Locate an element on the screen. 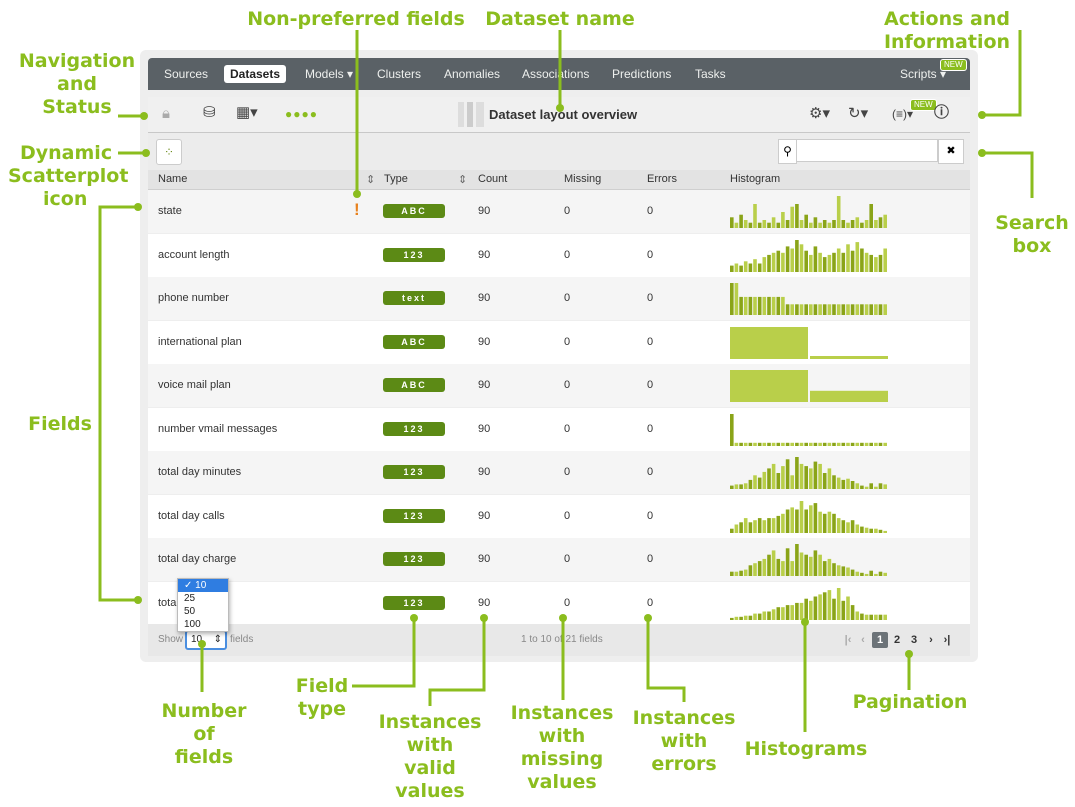 This screenshot has height=807, width=1075. column-header-histogram: Histogram is located at coordinates (755, 179).